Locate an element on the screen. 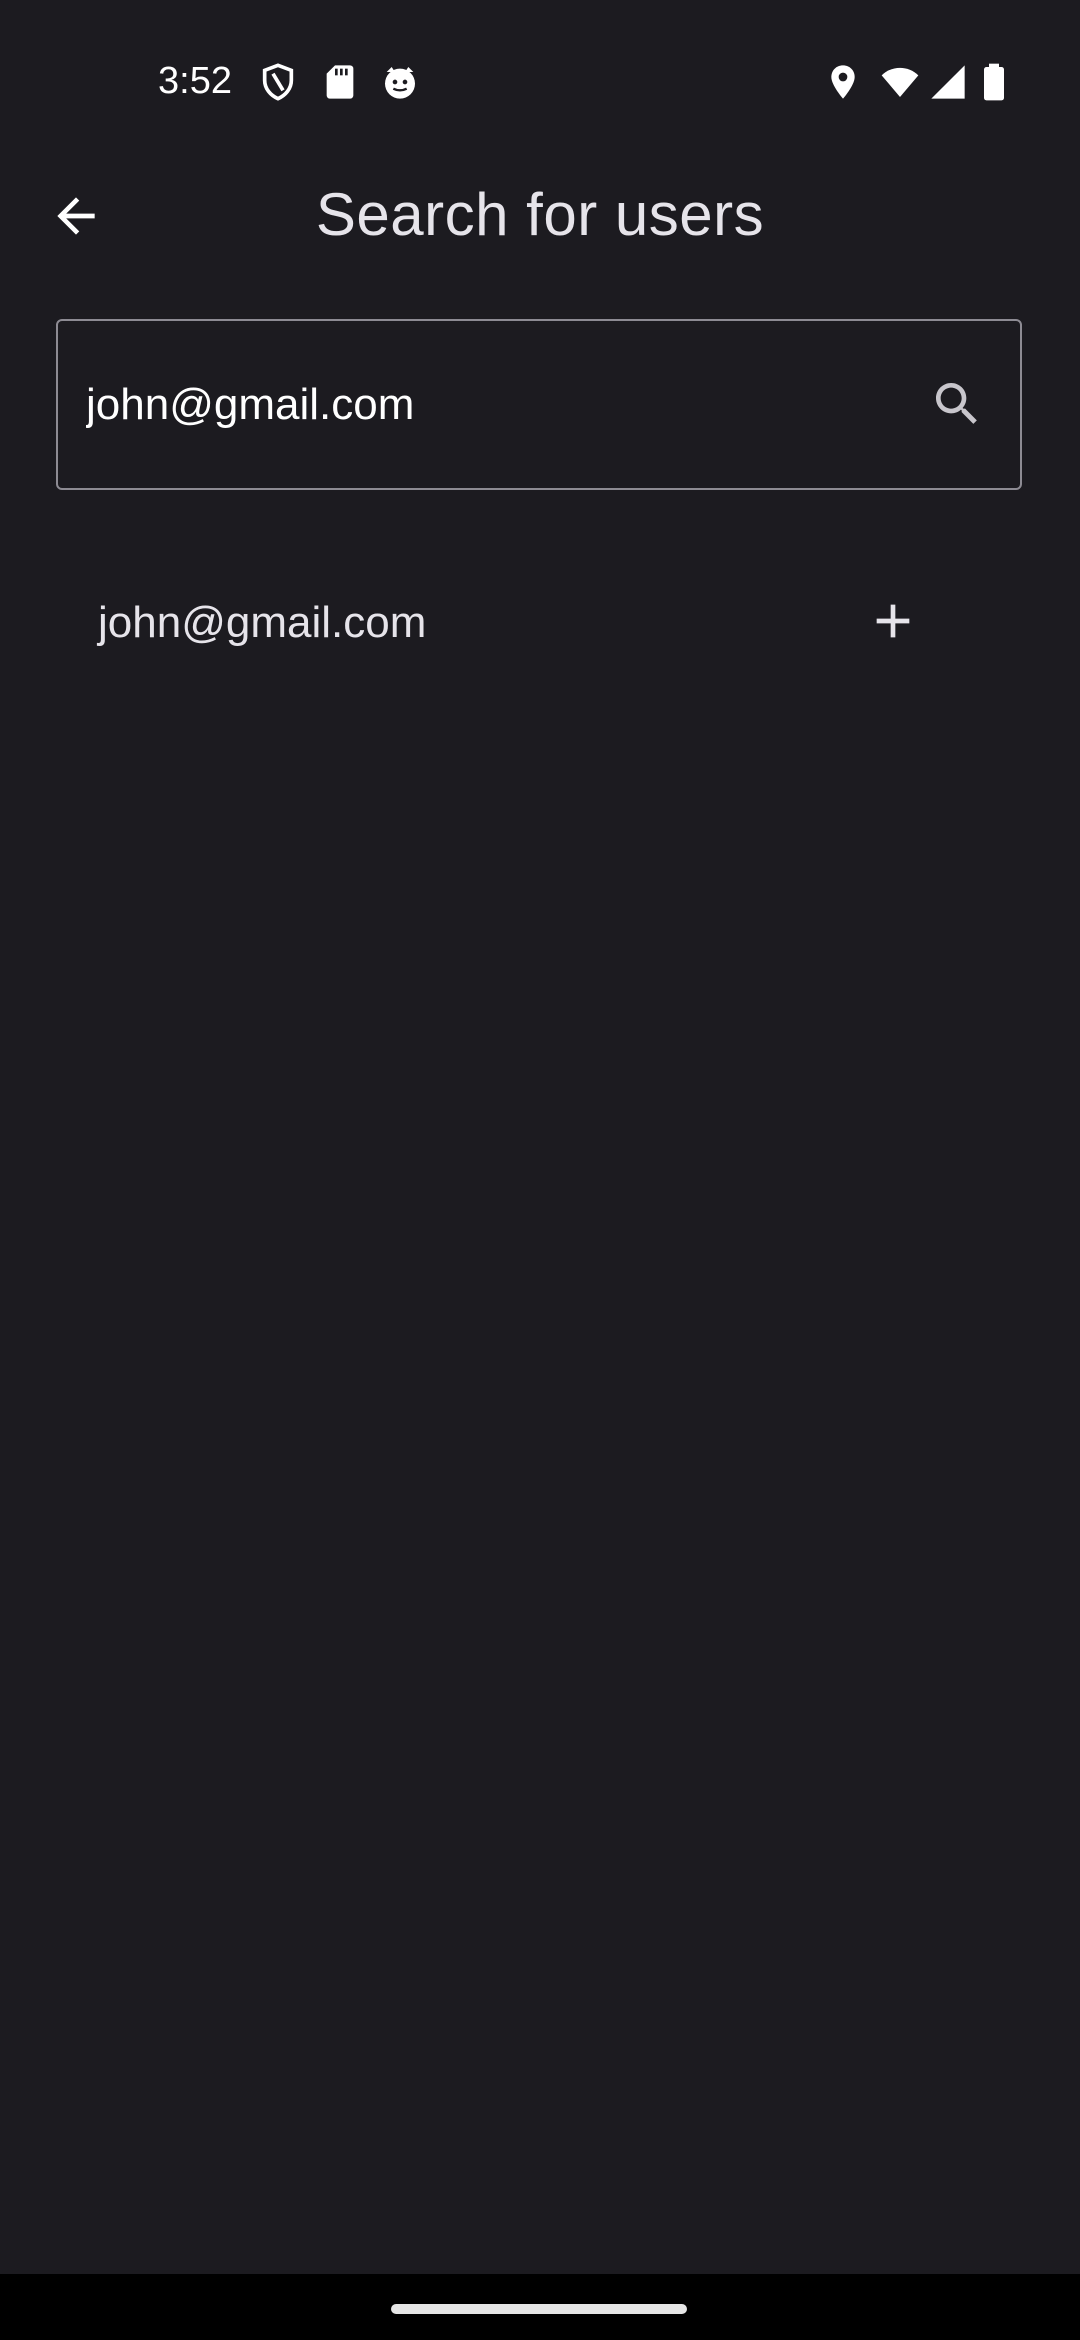  top-app-bar: Search for users is located at coordinates (540, 215).